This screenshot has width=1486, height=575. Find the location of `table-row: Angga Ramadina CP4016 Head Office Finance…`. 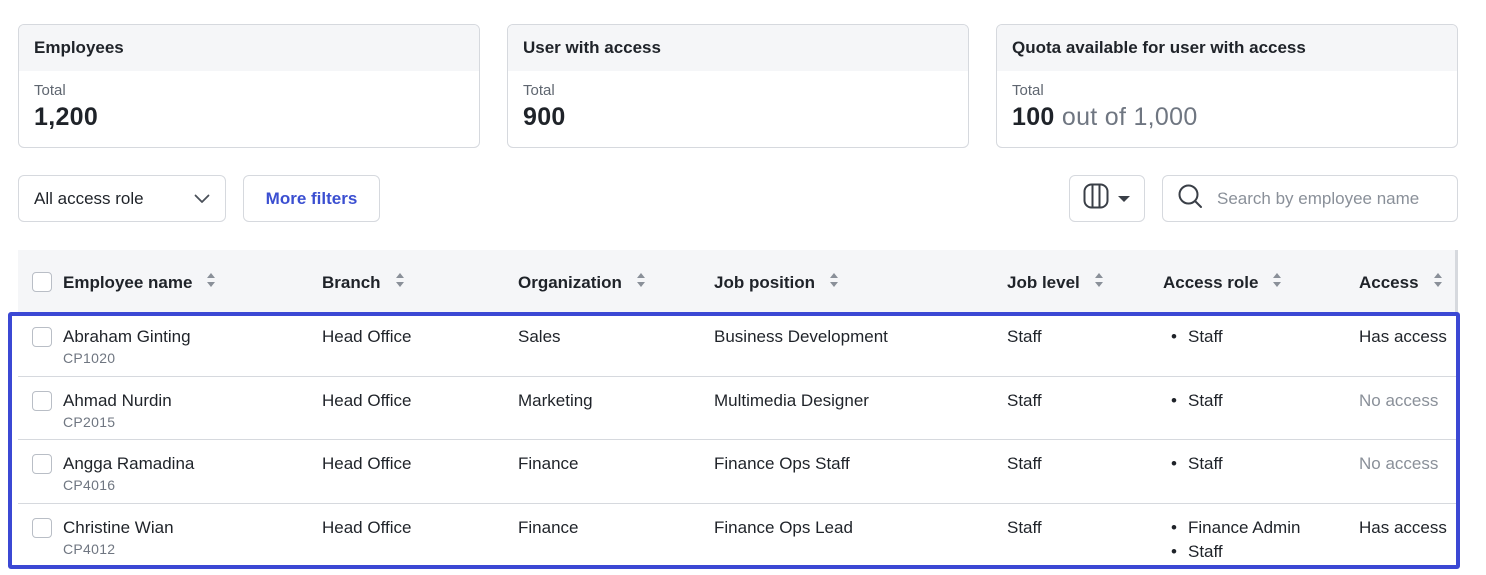

table-row: Angga Ramadina CP4016 Head Office Finance… is located at coordinates (738, 472).